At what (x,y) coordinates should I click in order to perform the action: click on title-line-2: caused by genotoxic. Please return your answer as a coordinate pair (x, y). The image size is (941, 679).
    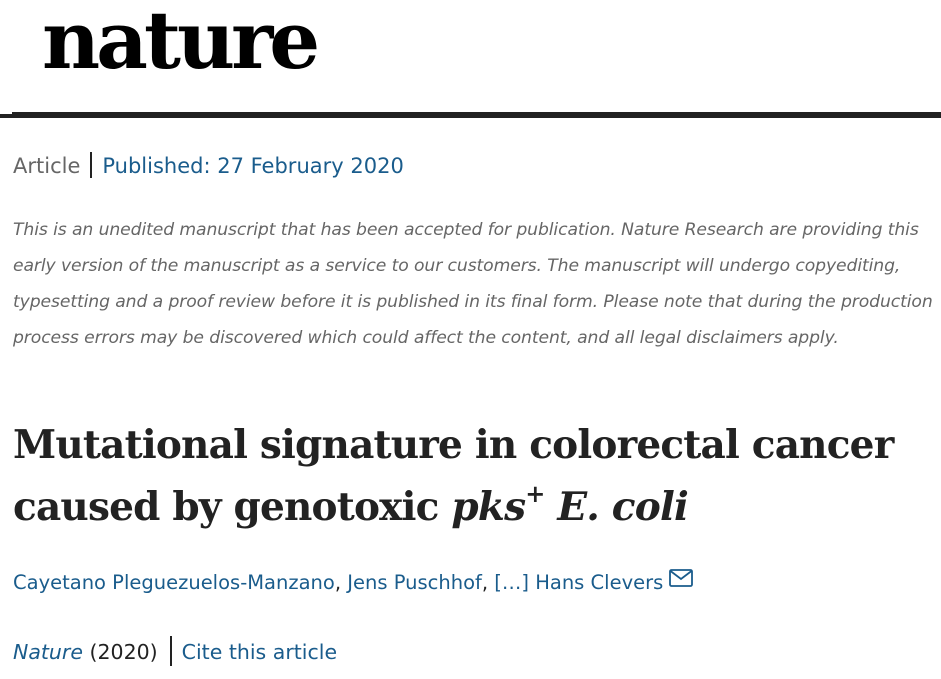
    Looking at the image, I should click on (232, 507).